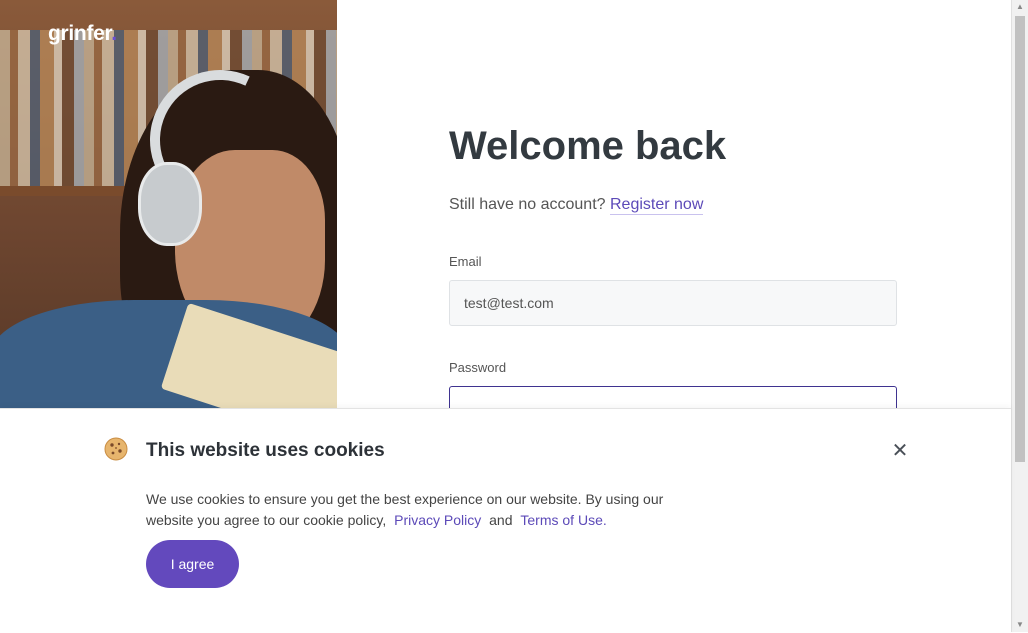 The width and height of the screenshot is (1028, 633). I want to click on register-prompt: Still have no account? Register now, so click(576, 205).